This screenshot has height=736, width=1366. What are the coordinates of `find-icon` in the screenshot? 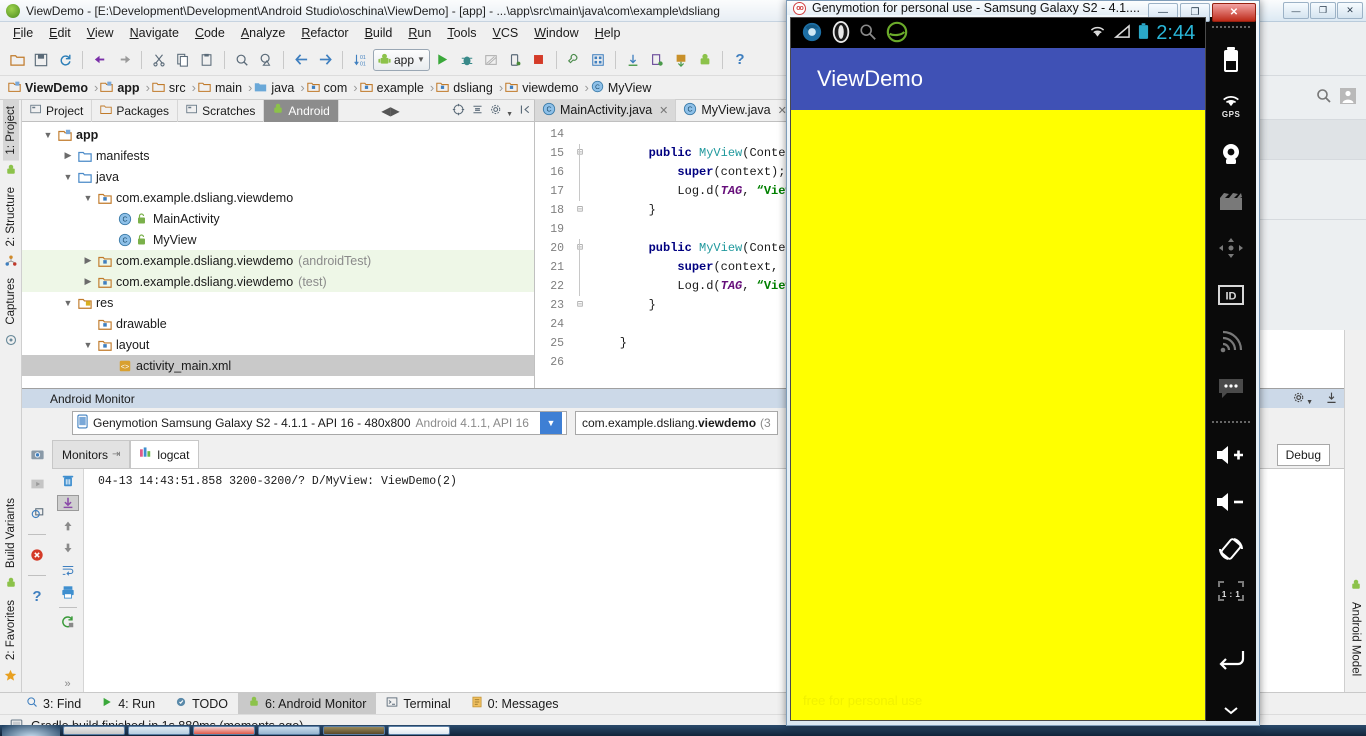 It's located at (242, 60).